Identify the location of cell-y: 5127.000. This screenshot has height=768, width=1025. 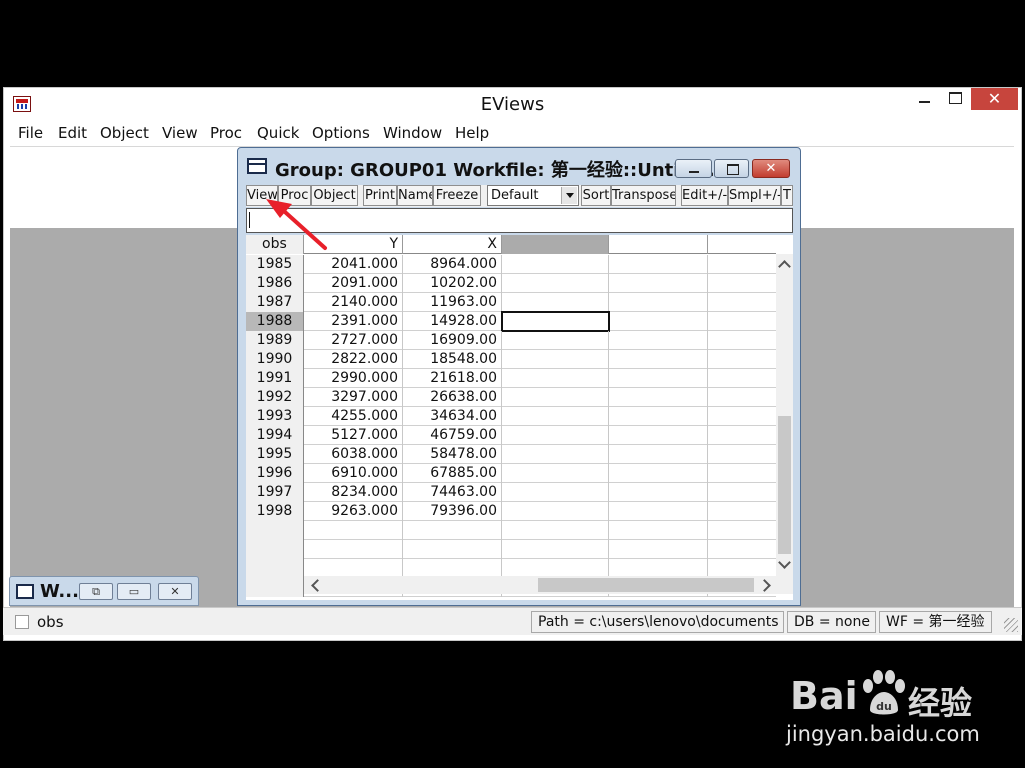
(353, 435).